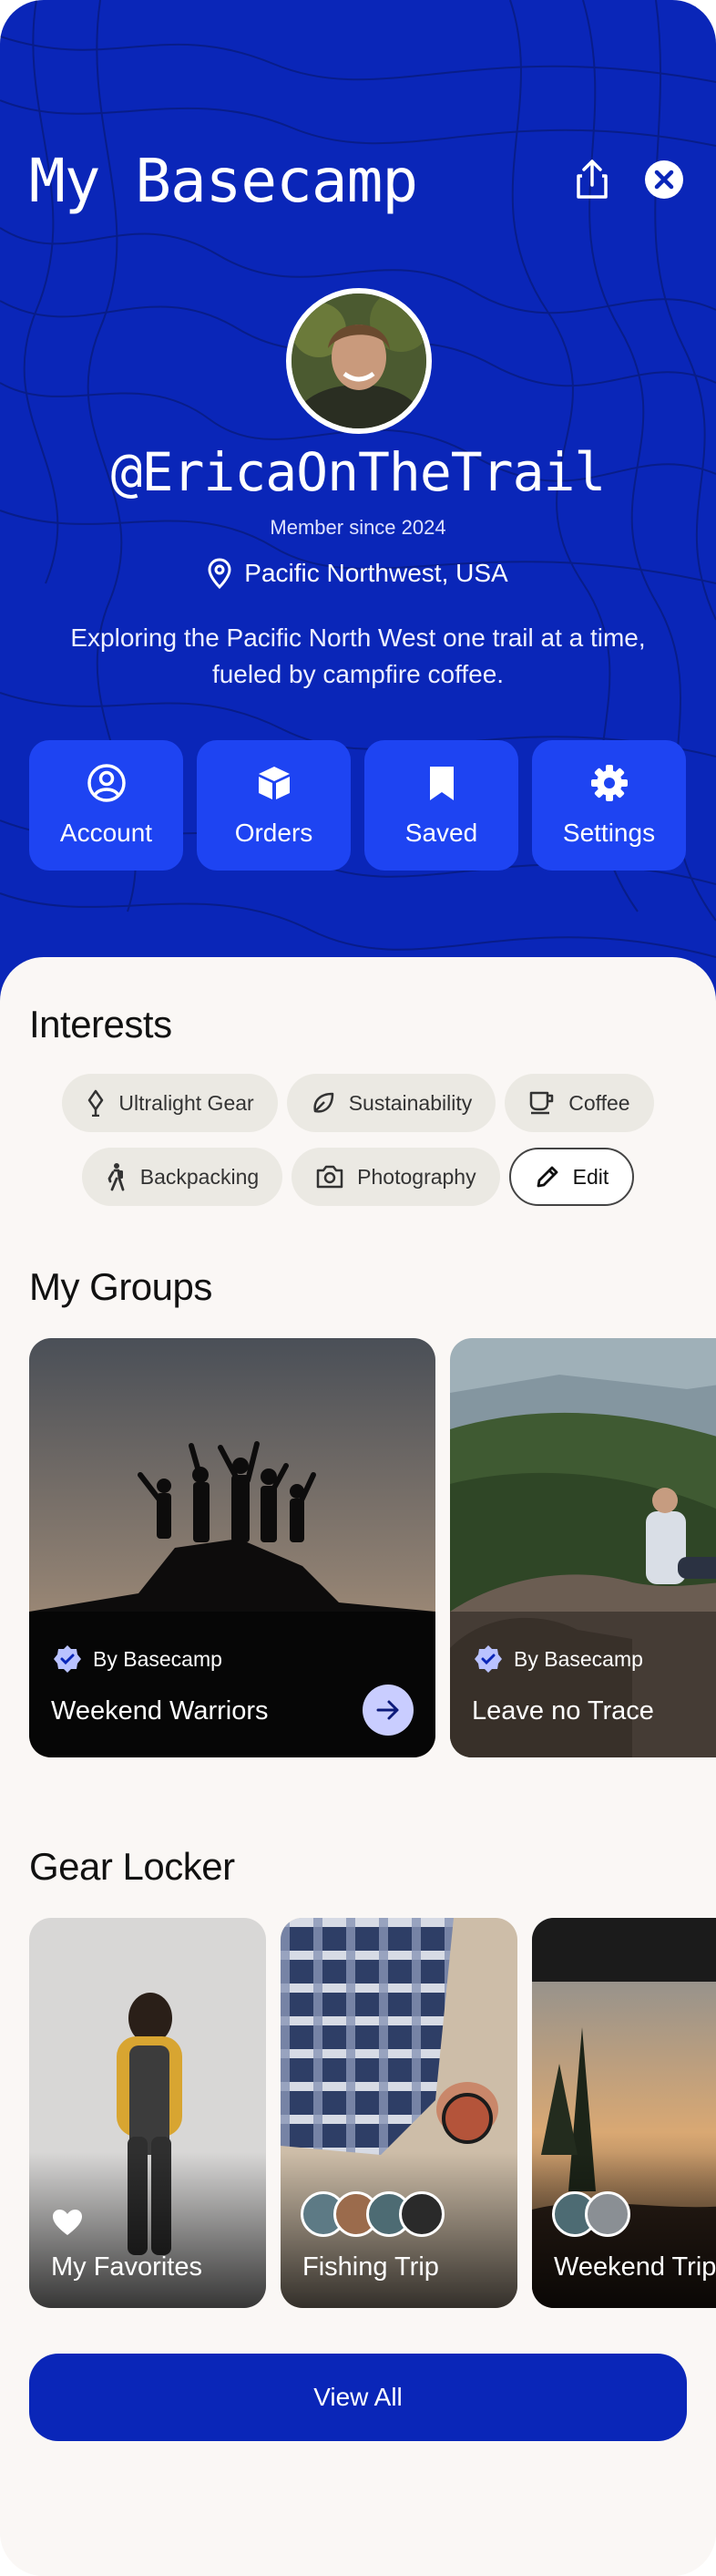 The height and width of the screenshot is (2576, 716). I want to click on close-button, so click(664, 179).